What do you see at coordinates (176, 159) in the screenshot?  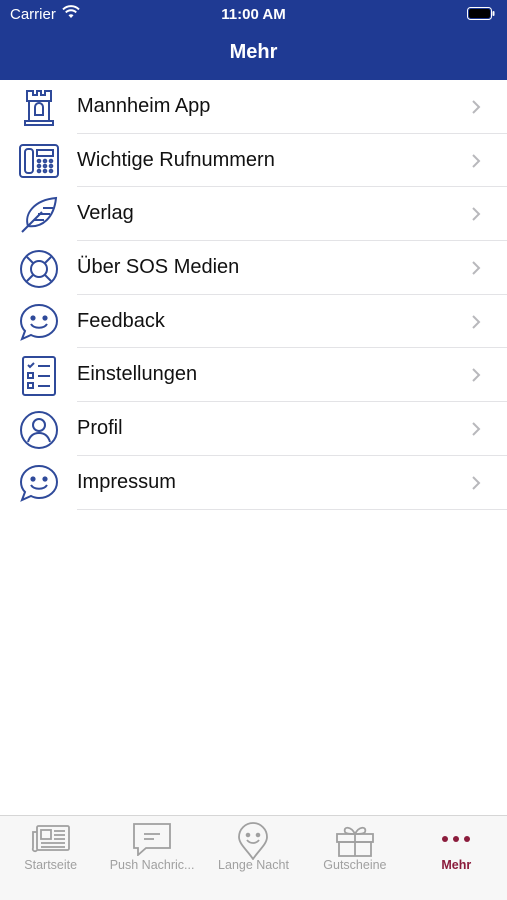 I see `menu-item-label: Wichtige Rufnummern` at bounding box center [176, 159].